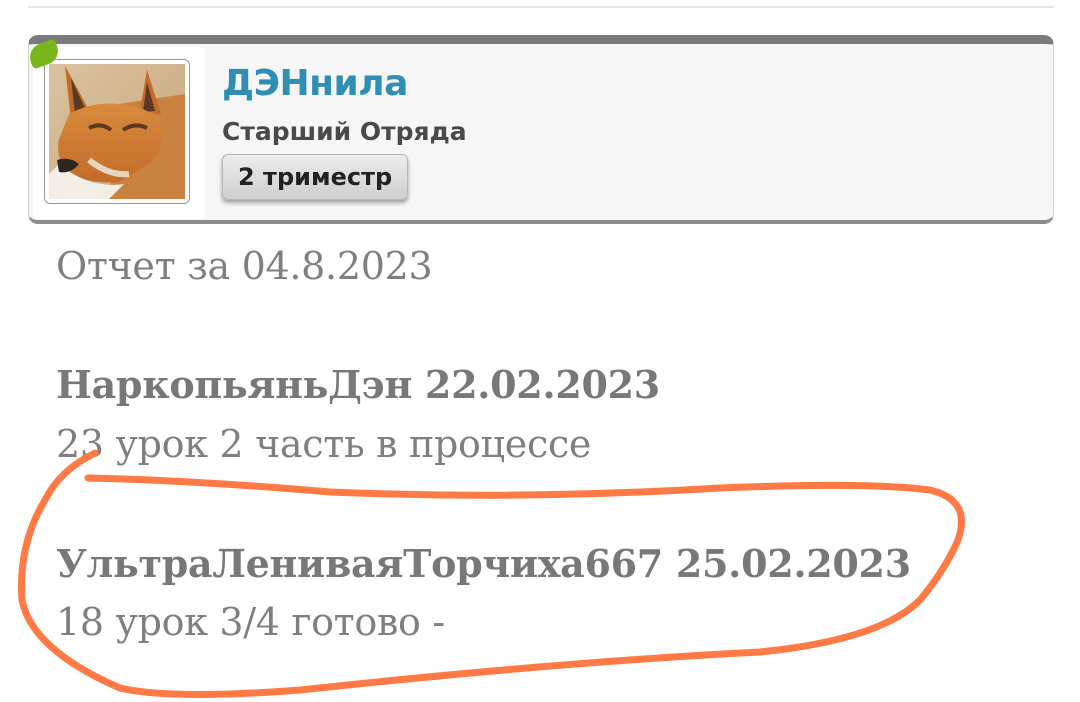 The image size is (1080, 702). I want to click on entry-1-title: НаркопьяньДэн 22.02.2023, so click(358, 384).